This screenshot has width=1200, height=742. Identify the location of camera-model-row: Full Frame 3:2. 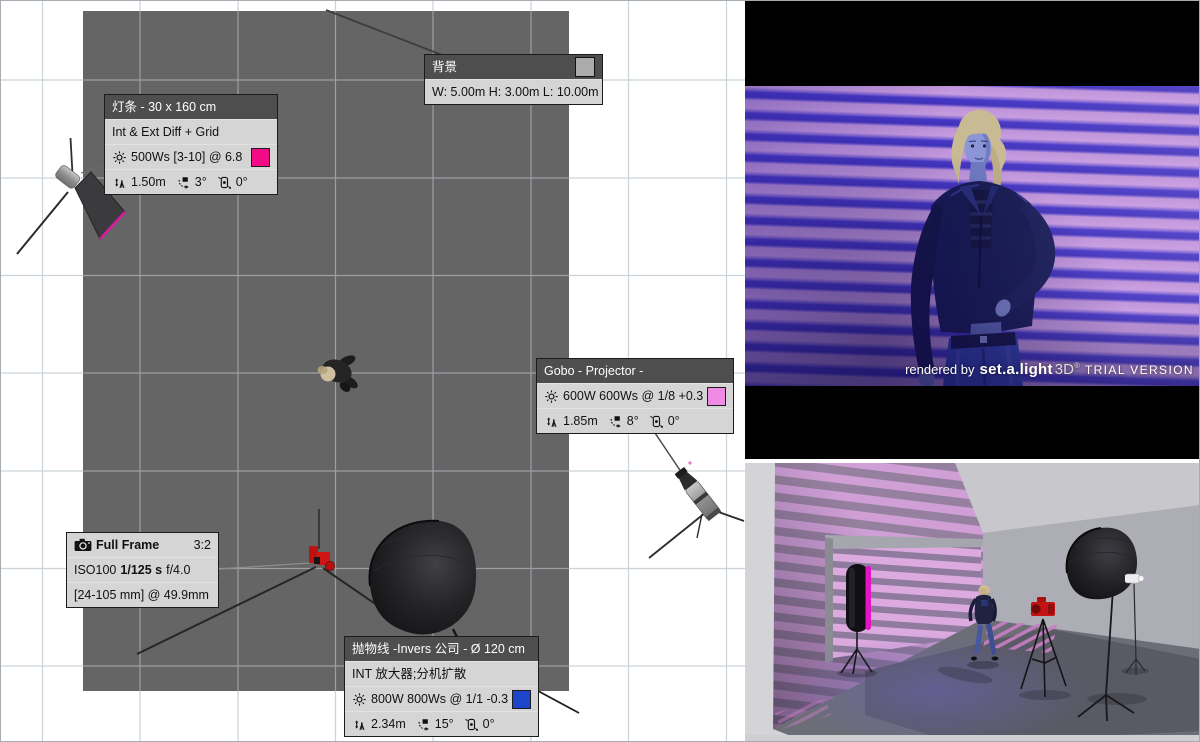
(142, 545).